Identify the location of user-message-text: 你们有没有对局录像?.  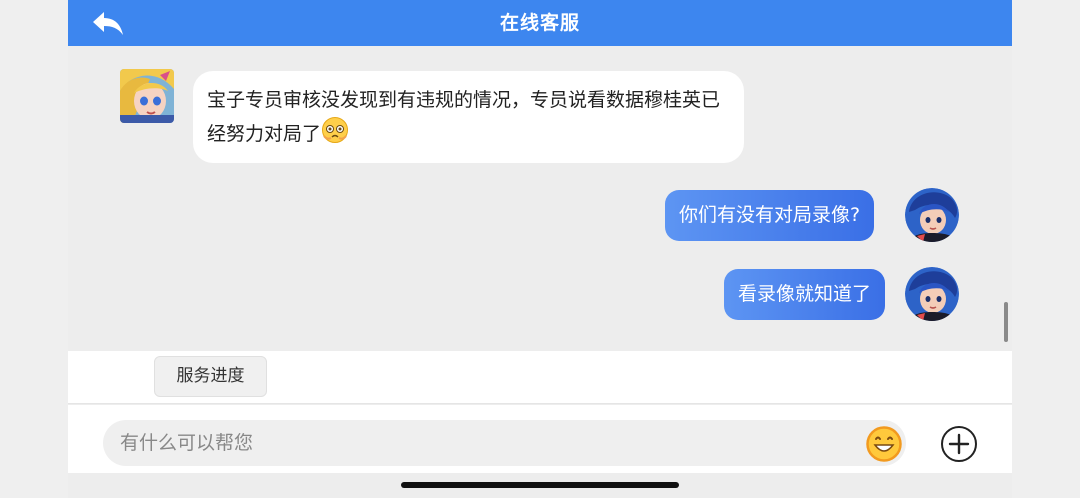
(770, 215).